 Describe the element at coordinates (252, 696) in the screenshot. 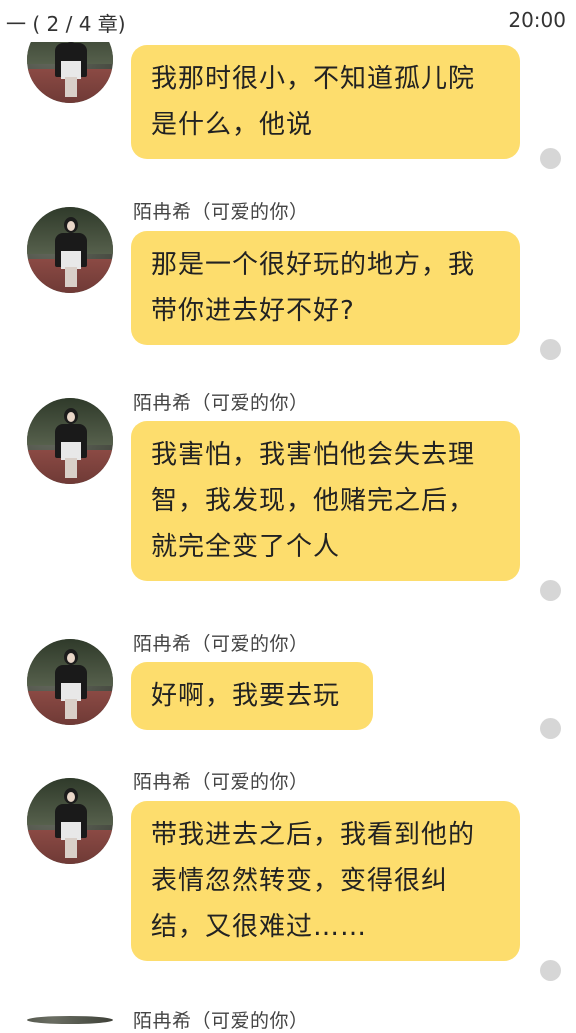

I see `message-bubble: 好啊，我要去玩` at that location.